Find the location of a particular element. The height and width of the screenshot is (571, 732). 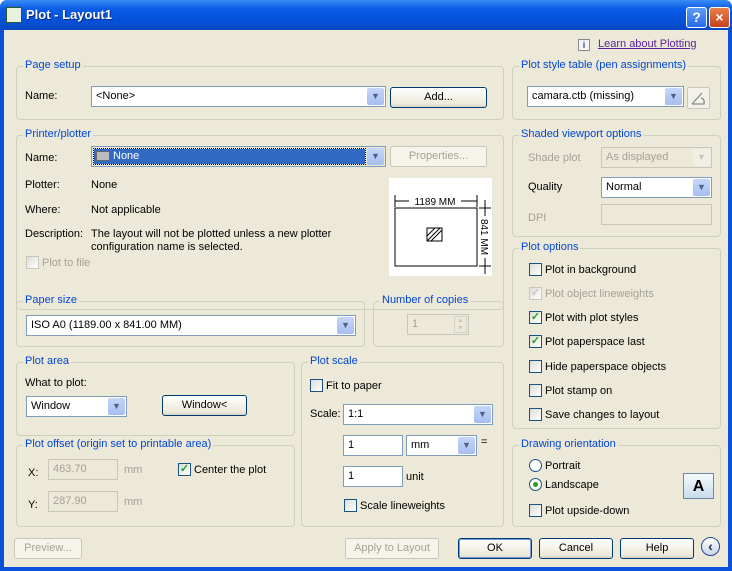

drawing-orientation-title: Drawing orientation is located at coordinates (568, 444).